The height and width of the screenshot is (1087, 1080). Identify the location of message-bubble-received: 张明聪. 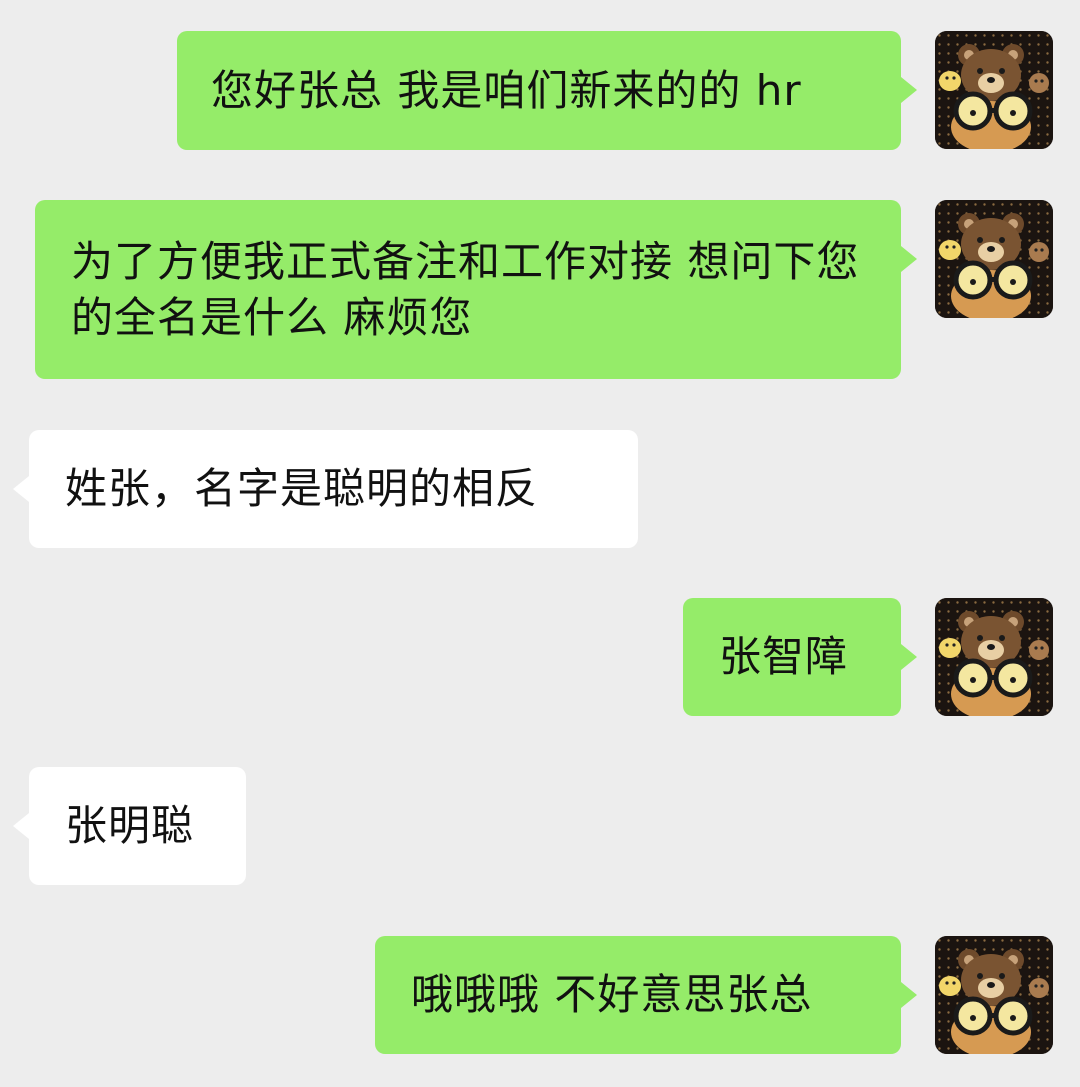
(129, 826).